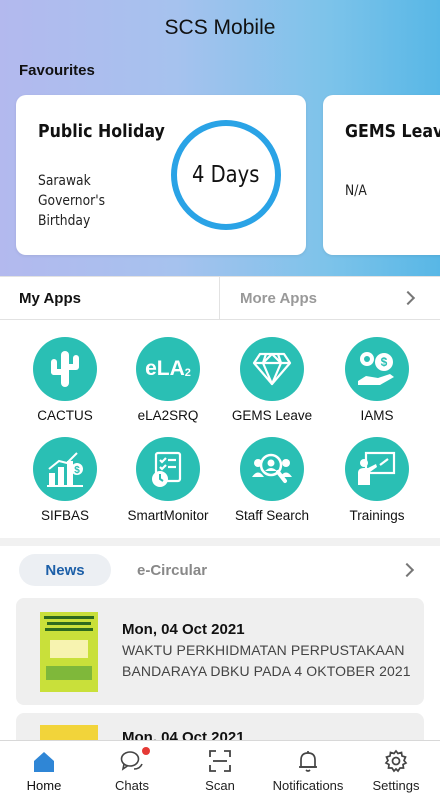 This screenshot has width=440, height=800. I want to click on news-date: Mon, 04 Oct 2021, so click(183, 629).